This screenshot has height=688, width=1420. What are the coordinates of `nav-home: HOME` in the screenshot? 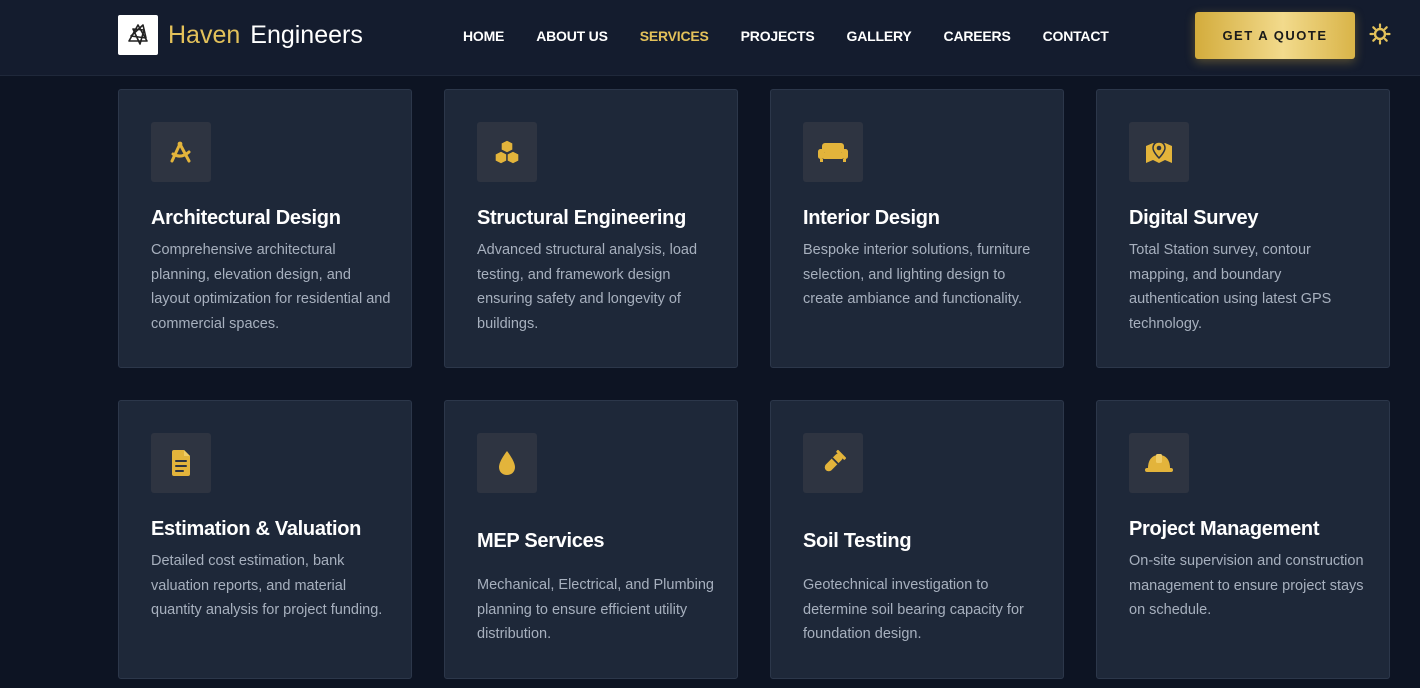 It's located at (483, 36).